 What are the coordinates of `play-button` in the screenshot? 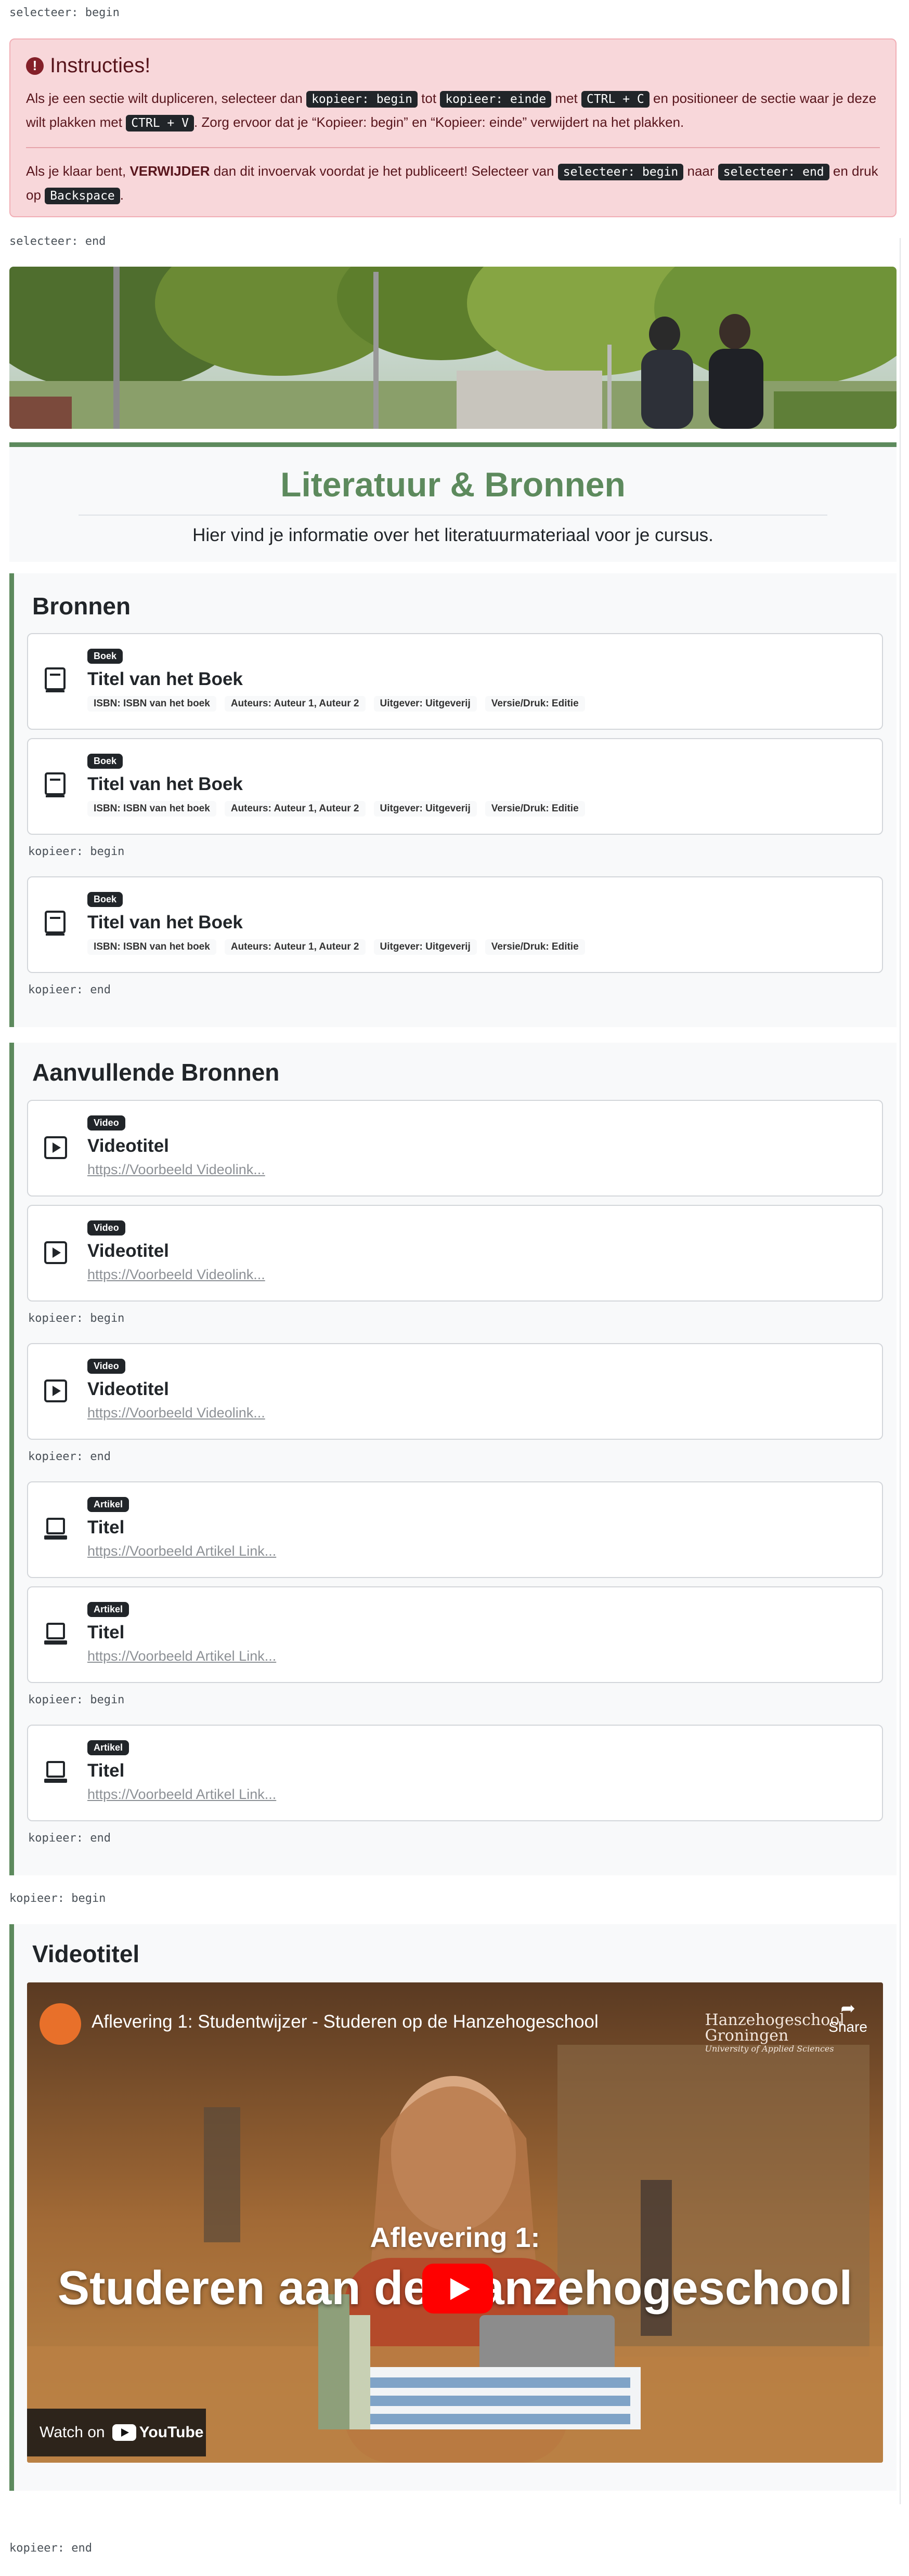 It's located at (458, 2289).